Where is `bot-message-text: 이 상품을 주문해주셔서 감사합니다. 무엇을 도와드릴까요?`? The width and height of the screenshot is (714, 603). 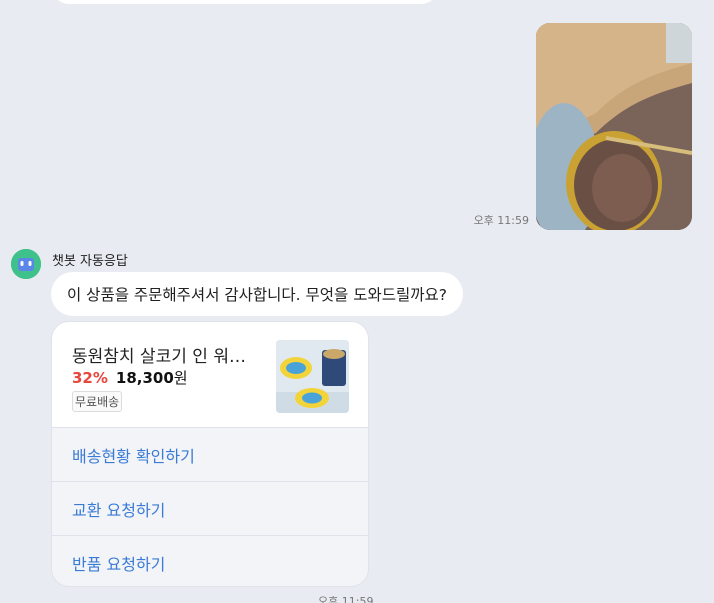 bot-message-text: 이 상품을 주문해주셔서 감사합니다. 무엇을 도와드릴까요? is located at coordinates (257, 295).